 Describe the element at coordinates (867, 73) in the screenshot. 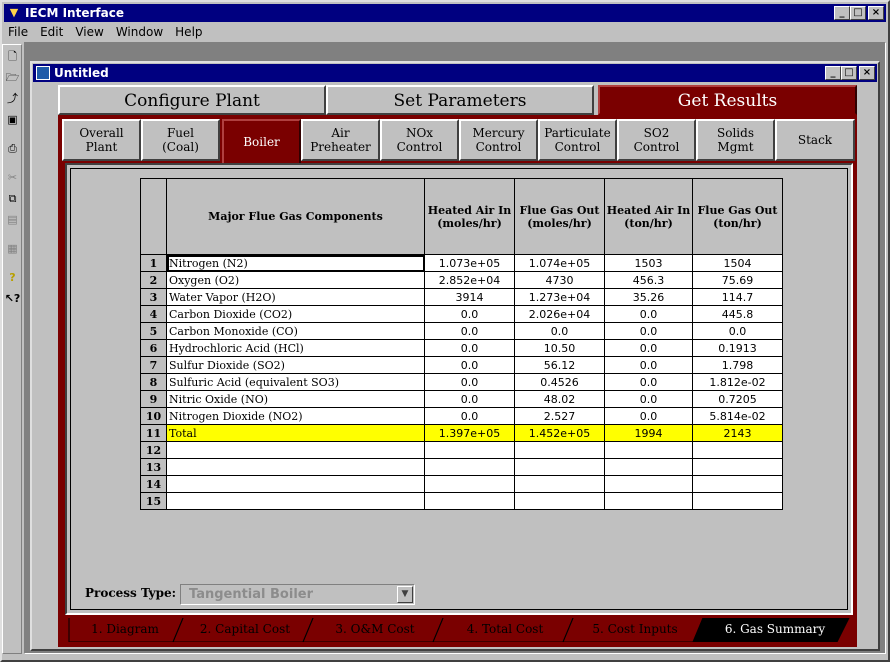

I see `child-close-button: ×` at that location.